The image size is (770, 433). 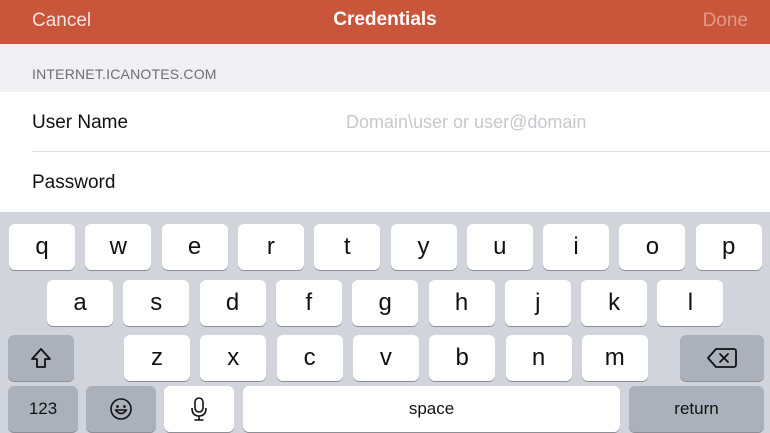 What do you see at coordinates (233, 358) in the screenshot?
I see `key-x: x` at bounding box center [233, 358].